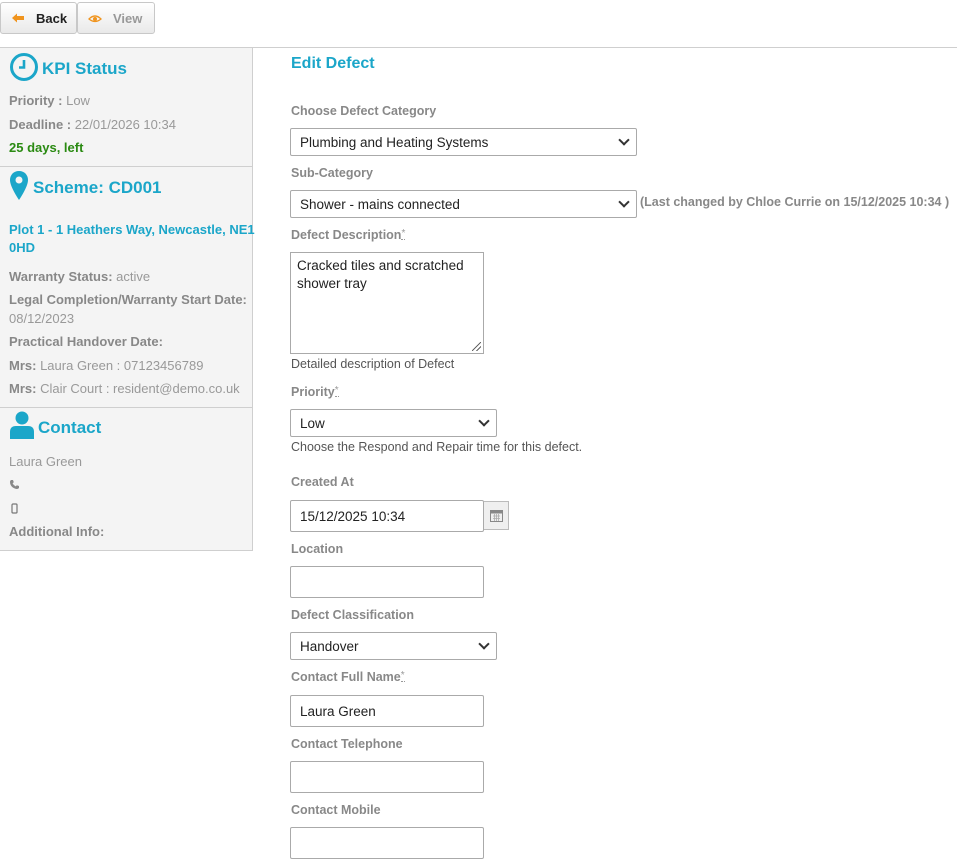 Image resolution: width=957 pixels, height=861 pixels. What do you see at coordinates (387, 582) in the screenshot?
I see `location-input` at bounding box center [387, 582].